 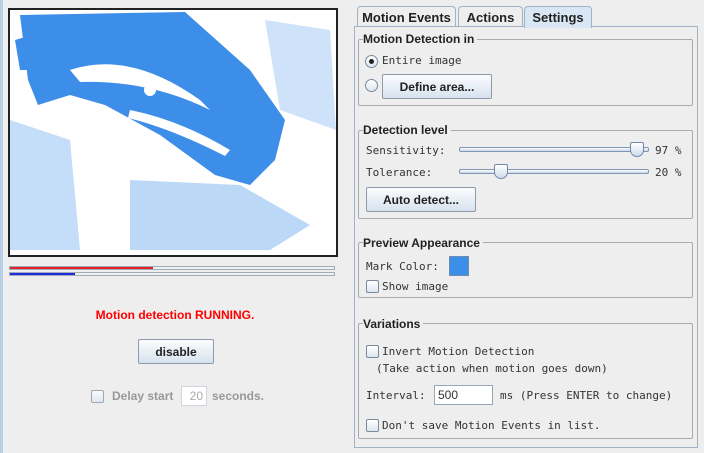 I want to click on invert-motion-label: Invert Motion Detection, so click(x=458, y=351).